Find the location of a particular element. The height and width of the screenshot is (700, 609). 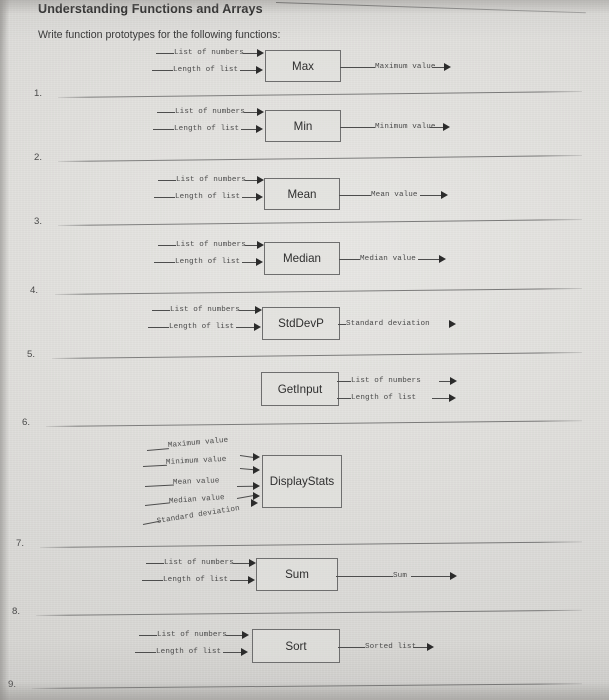

function-box-sum: Sum is located at coordinates (297, 574).